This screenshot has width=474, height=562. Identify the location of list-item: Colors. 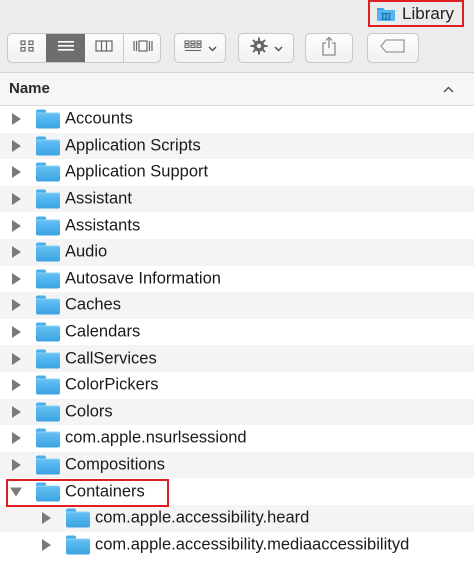
(237, 412).